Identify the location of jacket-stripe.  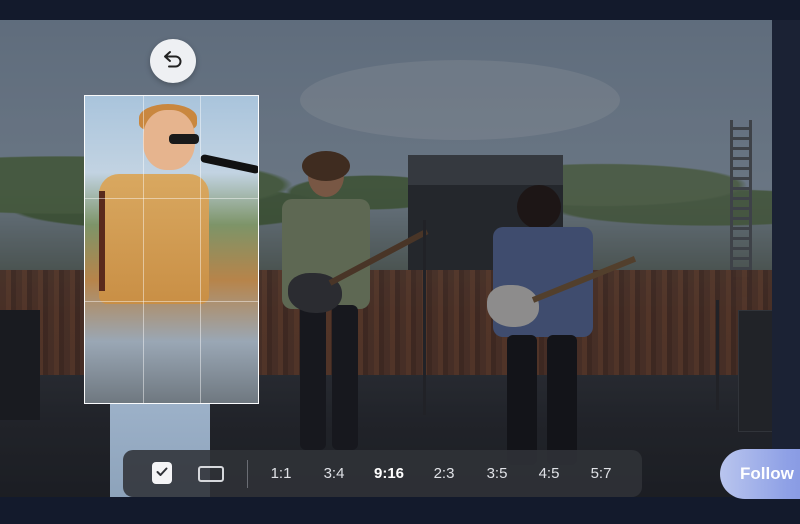
(102, 241).